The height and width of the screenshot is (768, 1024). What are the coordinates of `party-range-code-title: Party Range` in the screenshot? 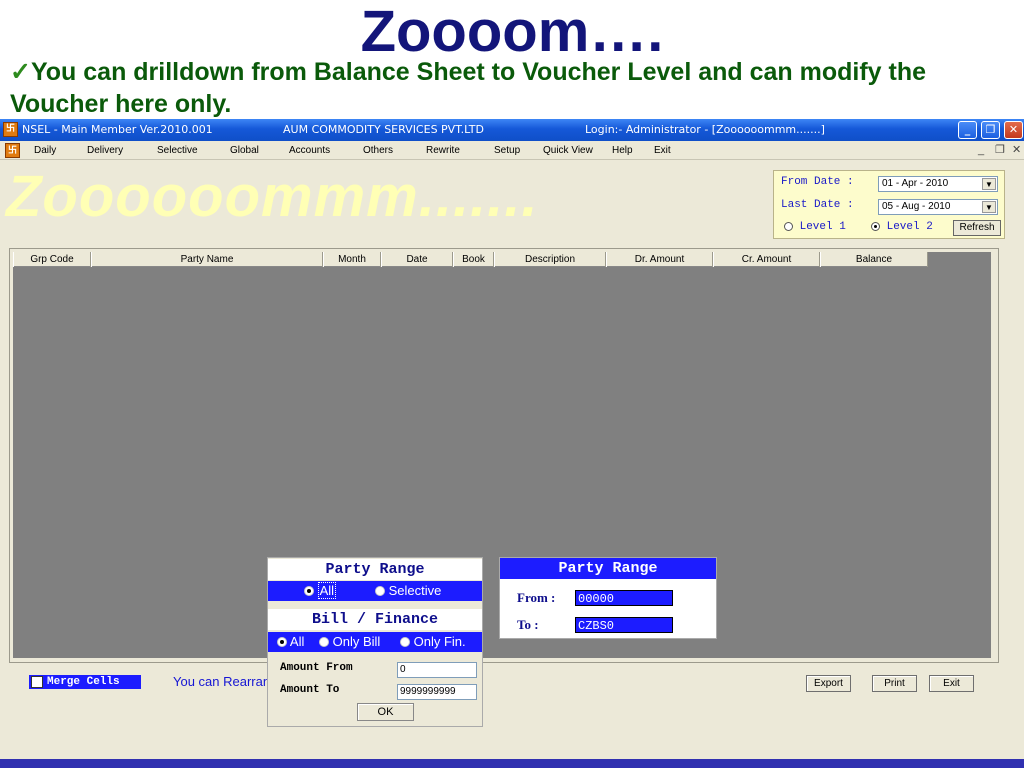 It's located at (608, 568).